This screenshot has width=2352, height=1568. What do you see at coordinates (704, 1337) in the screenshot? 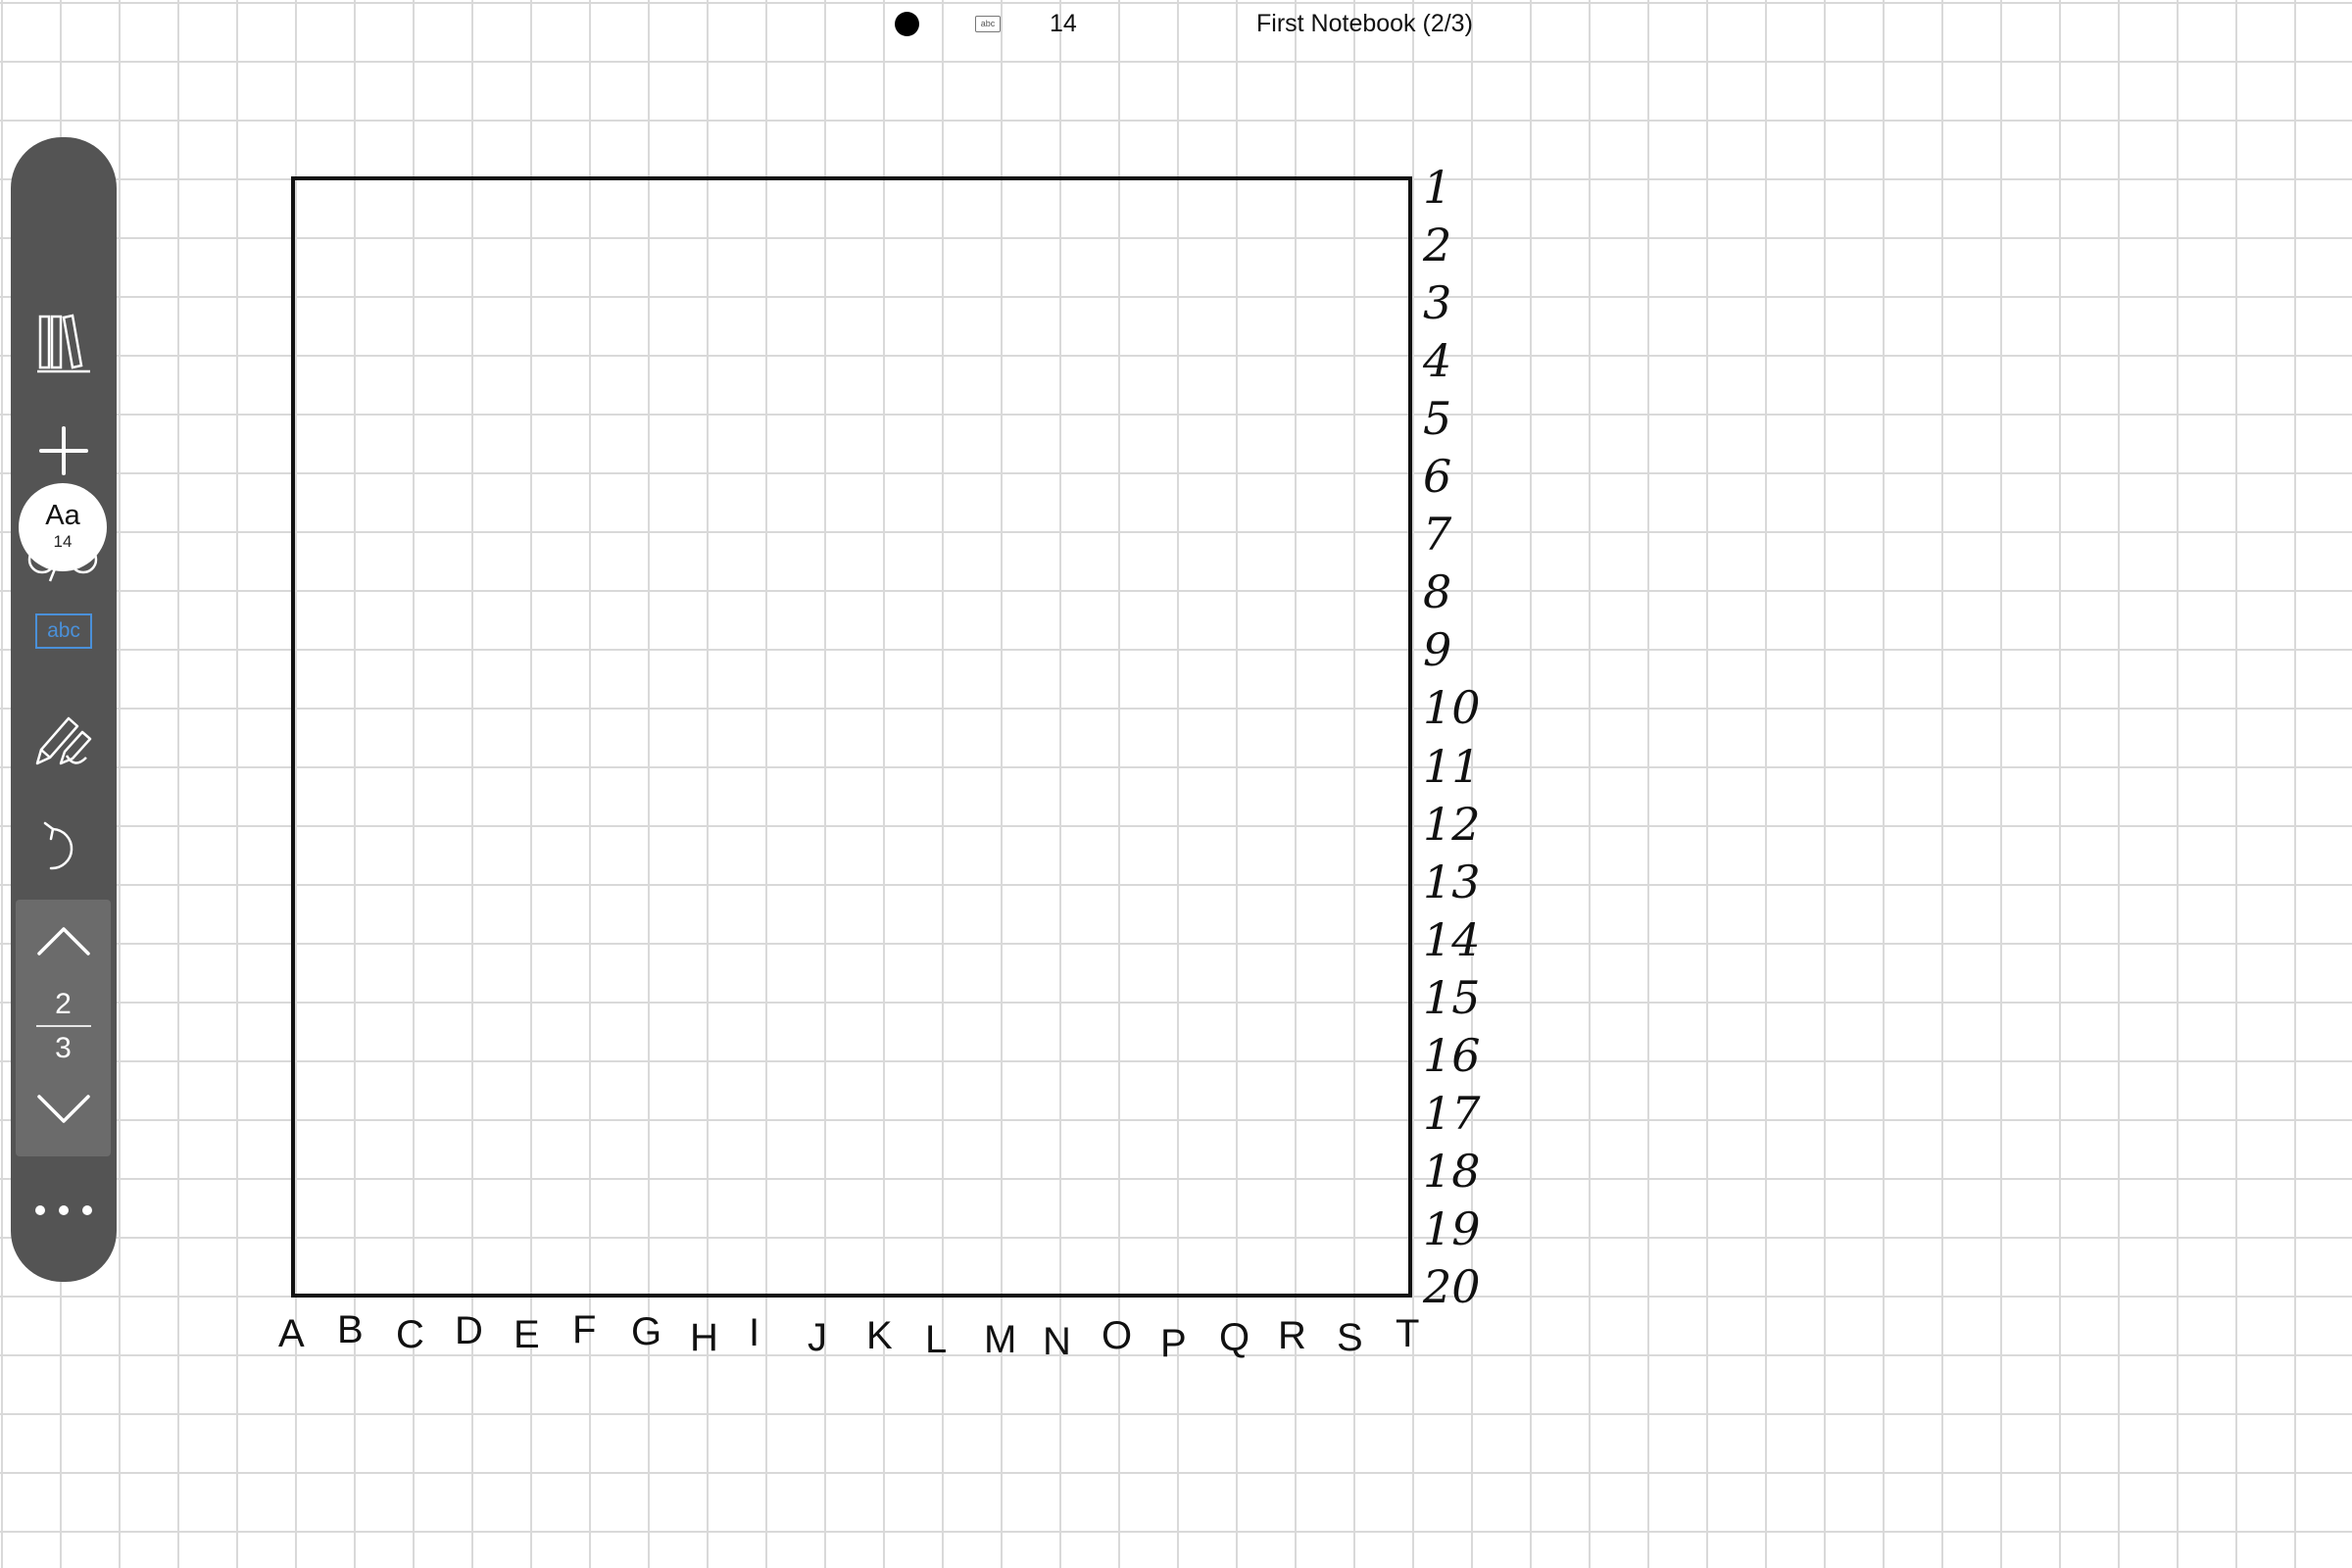
I see `column-label: H` at bounding box center [704, 1337].